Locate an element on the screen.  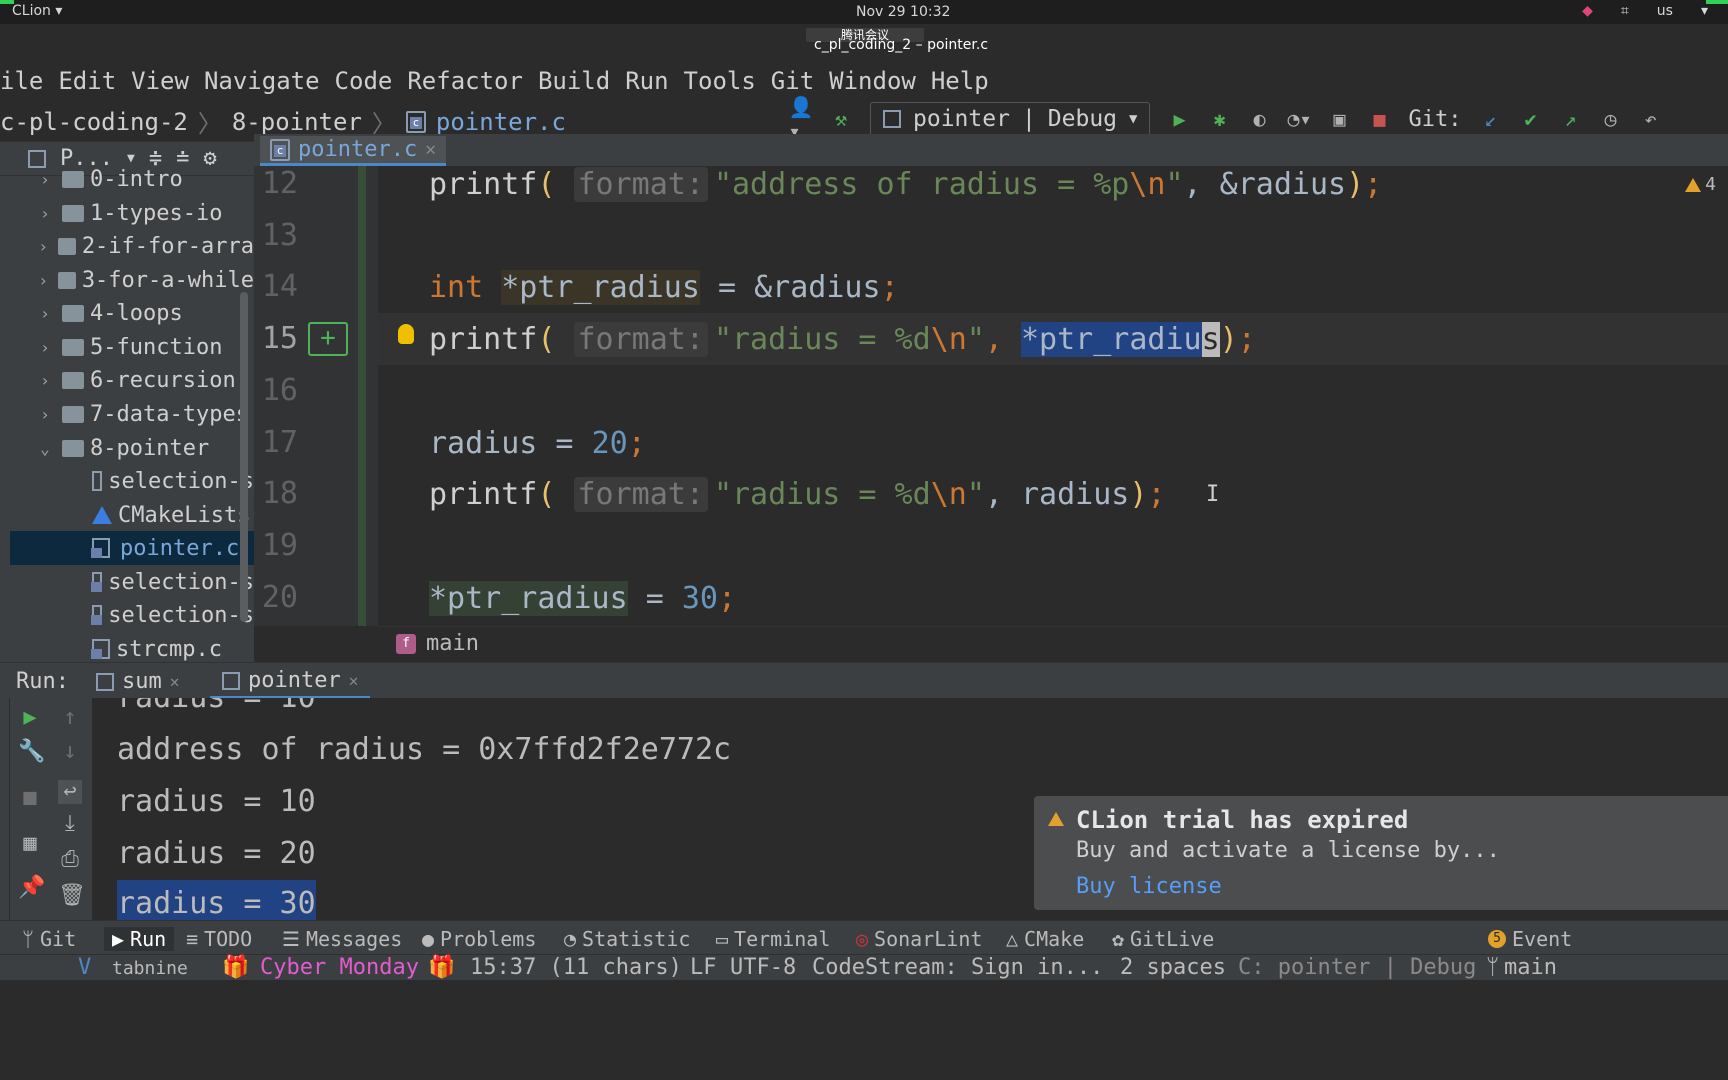
tool-tab-cmake: △ CMake is located at coordinates (1045, 939).